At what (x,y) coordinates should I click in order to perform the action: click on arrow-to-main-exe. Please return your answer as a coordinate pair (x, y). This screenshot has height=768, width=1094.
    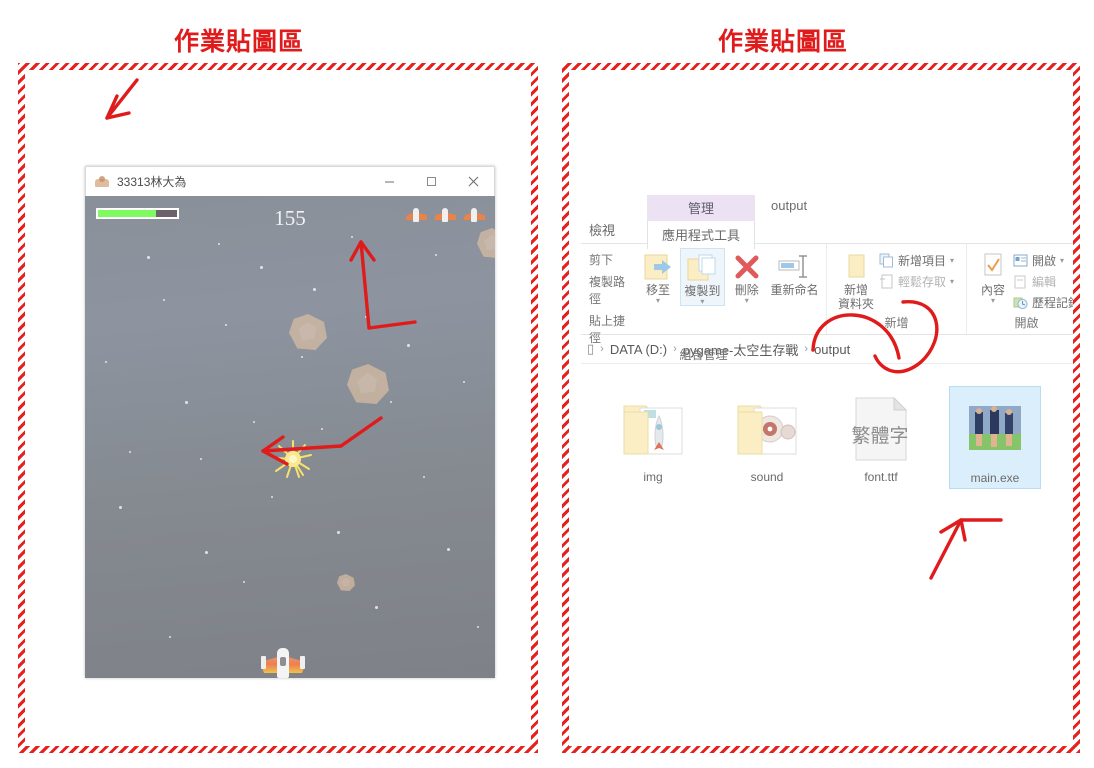
    Looking at the image, I should click on (966, 549).